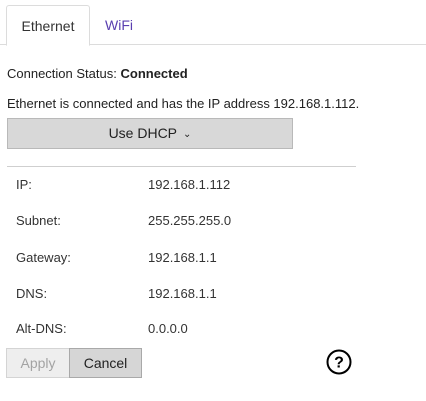  I want to click on field-row-alt-dns: Alt-DNS: 0.0.0.0, so click(213, 329).